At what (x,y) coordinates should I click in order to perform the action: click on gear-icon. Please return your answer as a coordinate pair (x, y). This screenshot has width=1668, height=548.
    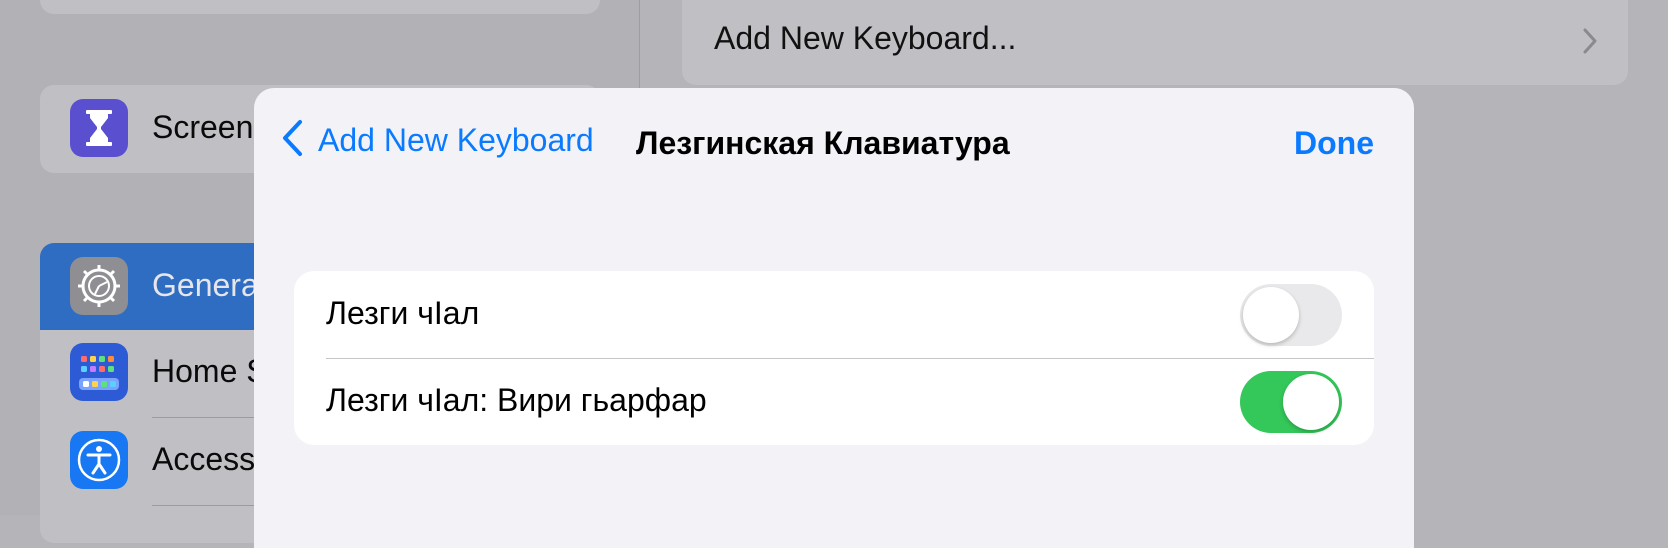
    Looking at the image, I should click on (99, 286).